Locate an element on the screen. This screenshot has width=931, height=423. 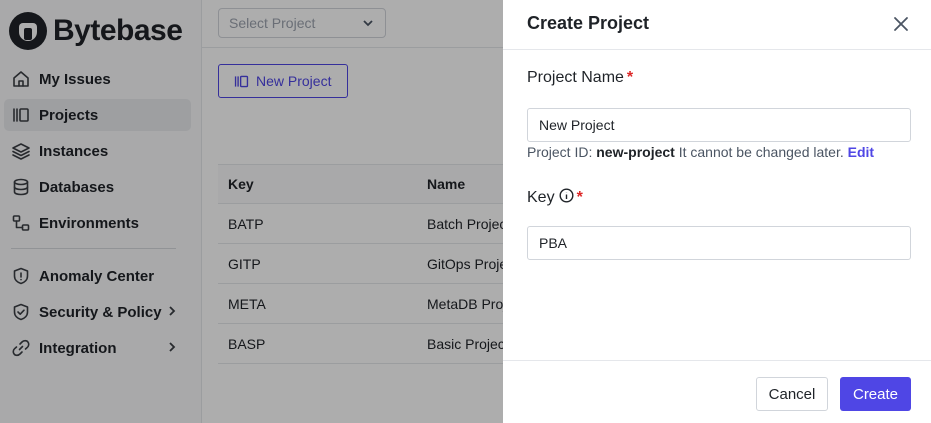
key-label-text: Key is located at coordinates (541, 197).